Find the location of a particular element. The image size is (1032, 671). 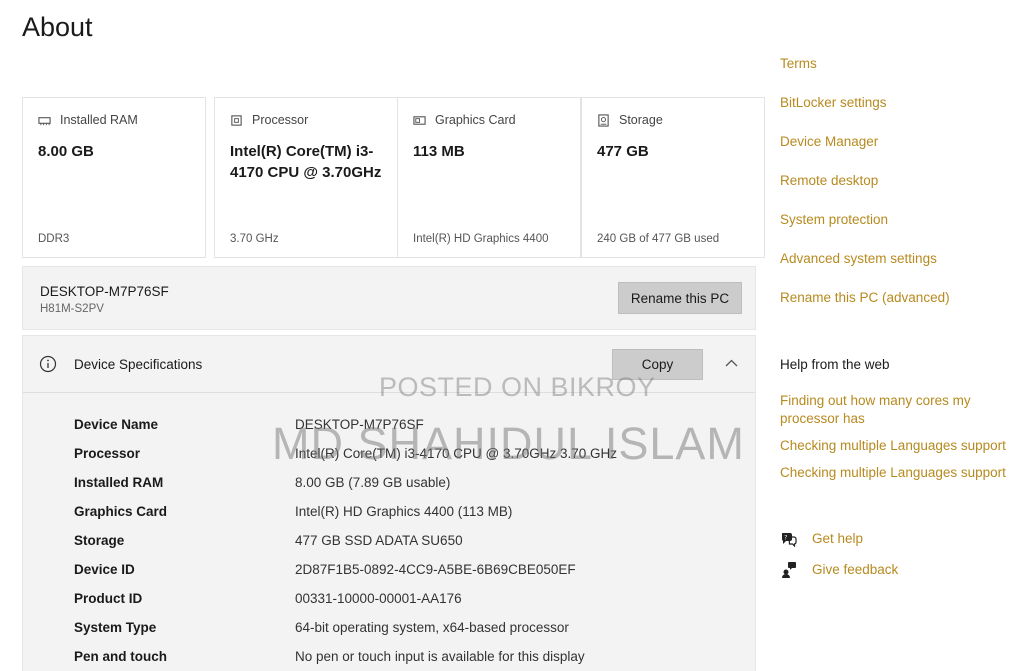

spec-key: Storage is located at coordinates (99, 540).